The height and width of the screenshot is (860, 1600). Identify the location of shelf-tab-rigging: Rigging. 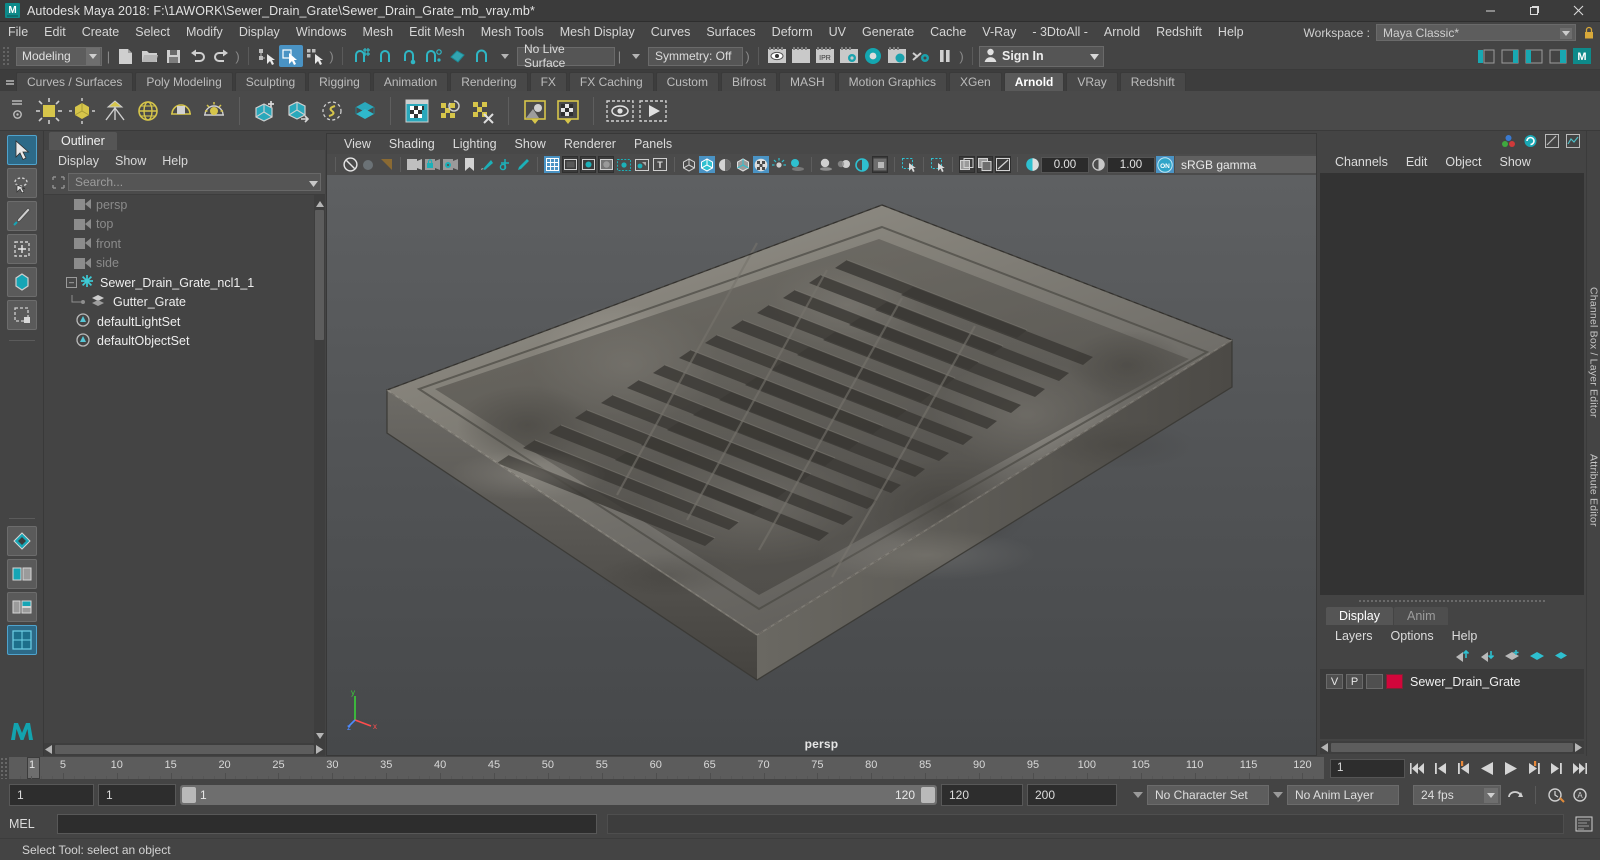
(339, 81).